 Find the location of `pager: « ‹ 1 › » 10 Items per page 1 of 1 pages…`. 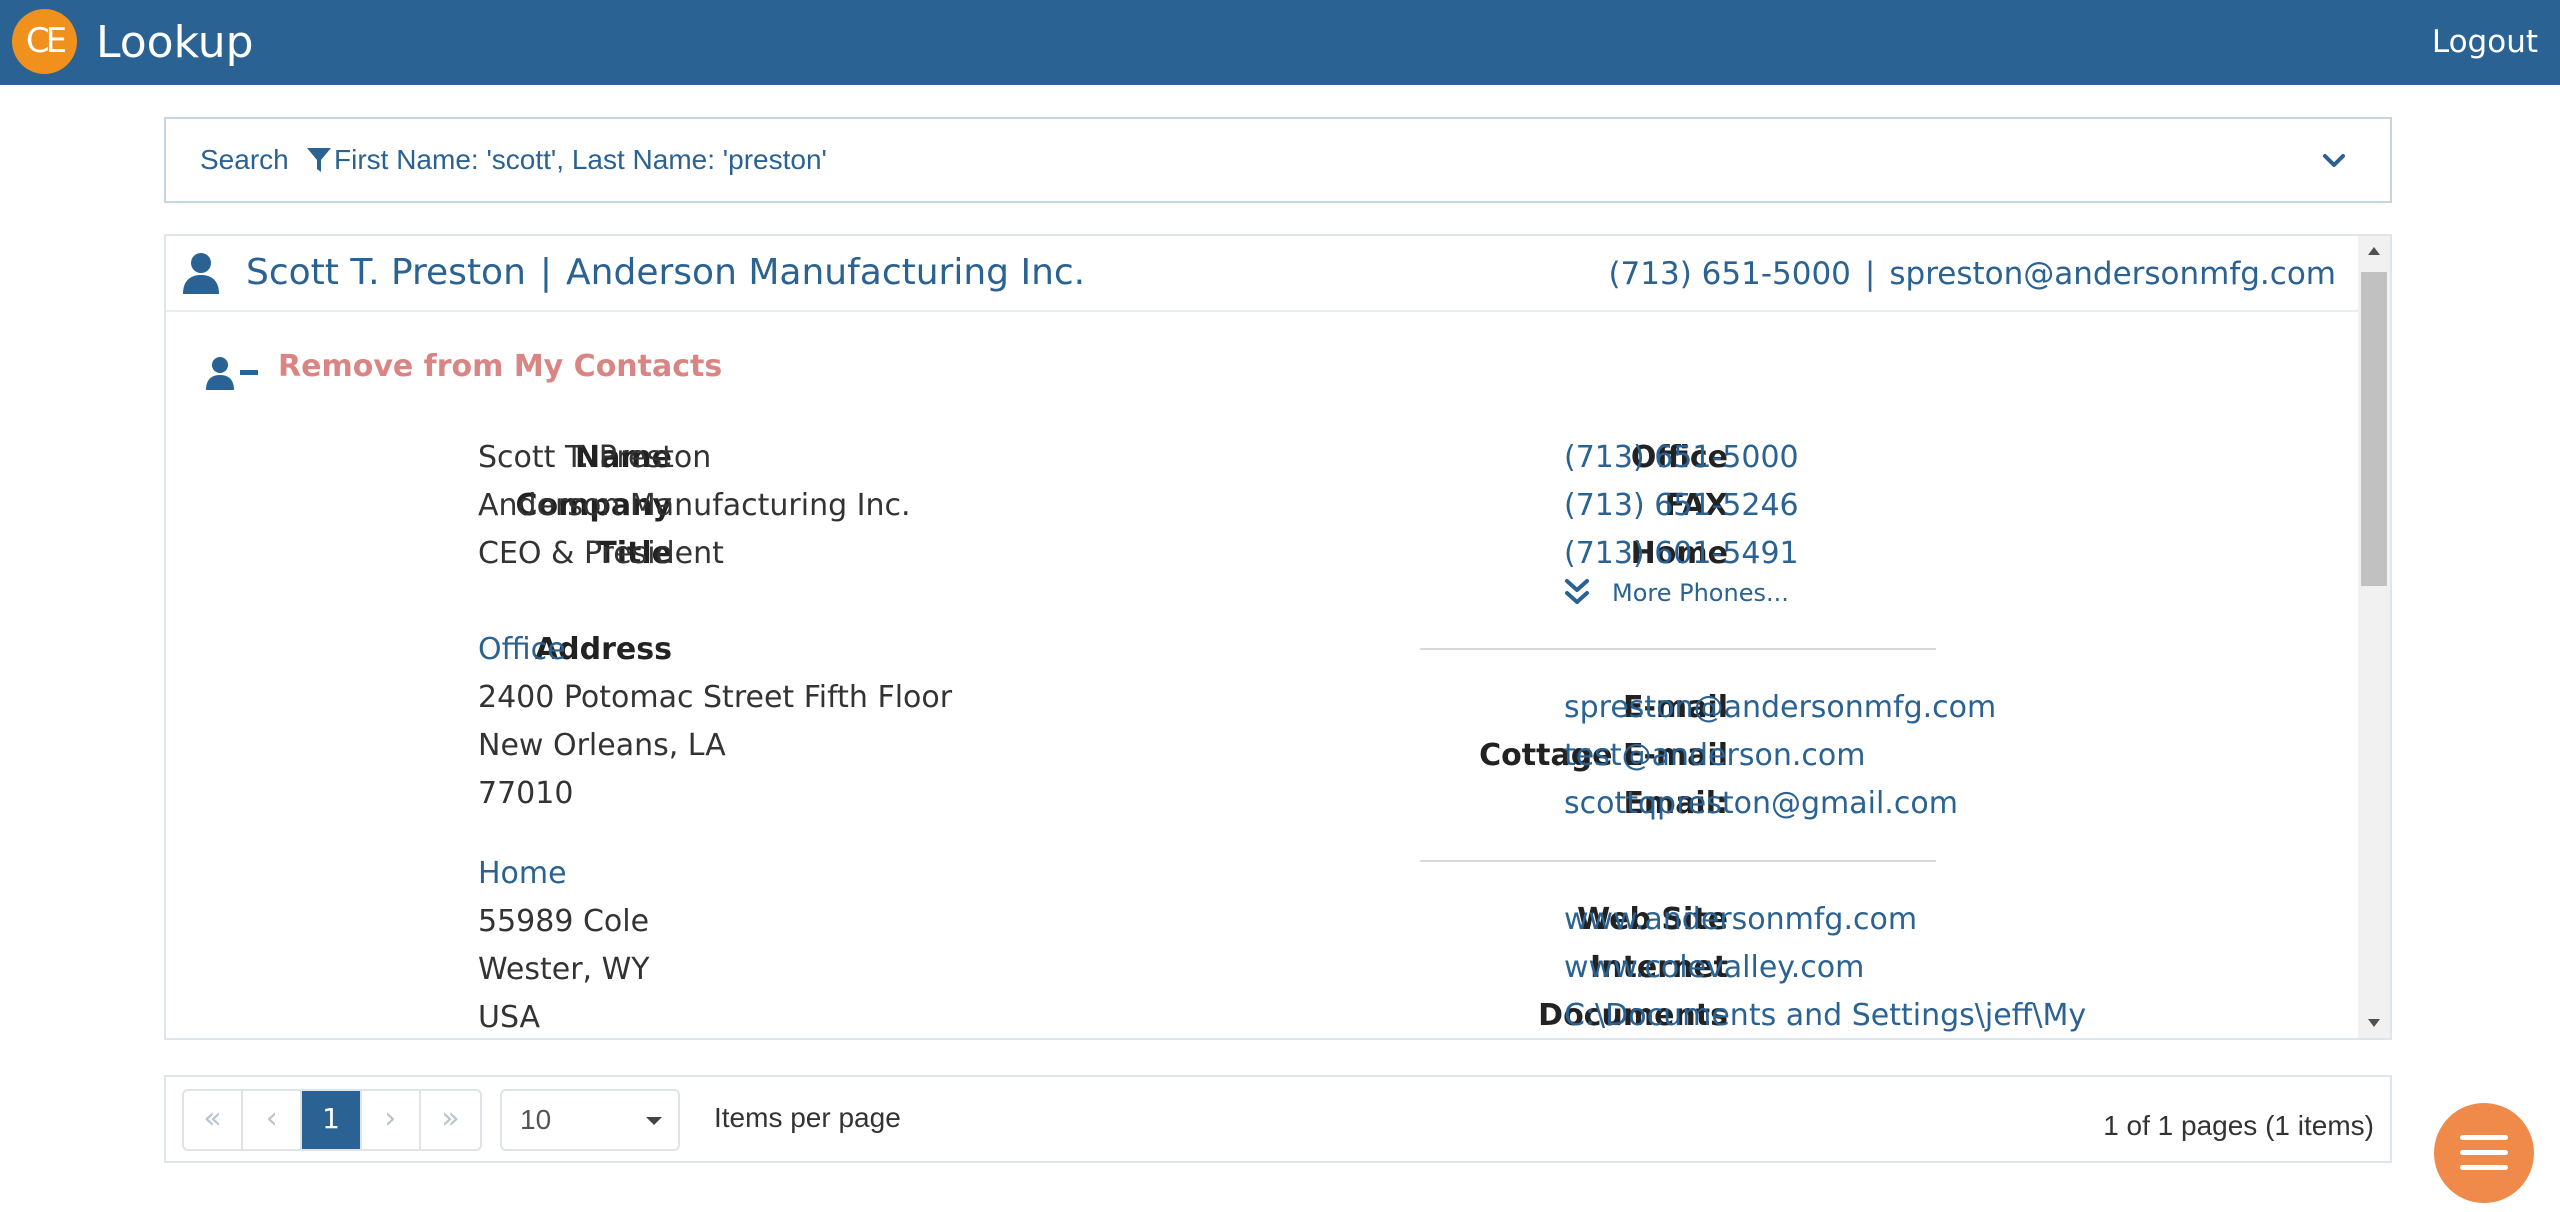

pager: « ‹ 1 › » 10 Items per page 1 of 1 pages… is located at coordinates (1278, 1119).